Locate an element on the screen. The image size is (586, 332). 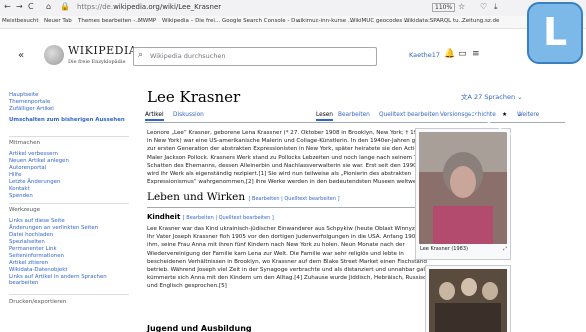
family-photo-thumbnail is located at coordinates (468, 298).